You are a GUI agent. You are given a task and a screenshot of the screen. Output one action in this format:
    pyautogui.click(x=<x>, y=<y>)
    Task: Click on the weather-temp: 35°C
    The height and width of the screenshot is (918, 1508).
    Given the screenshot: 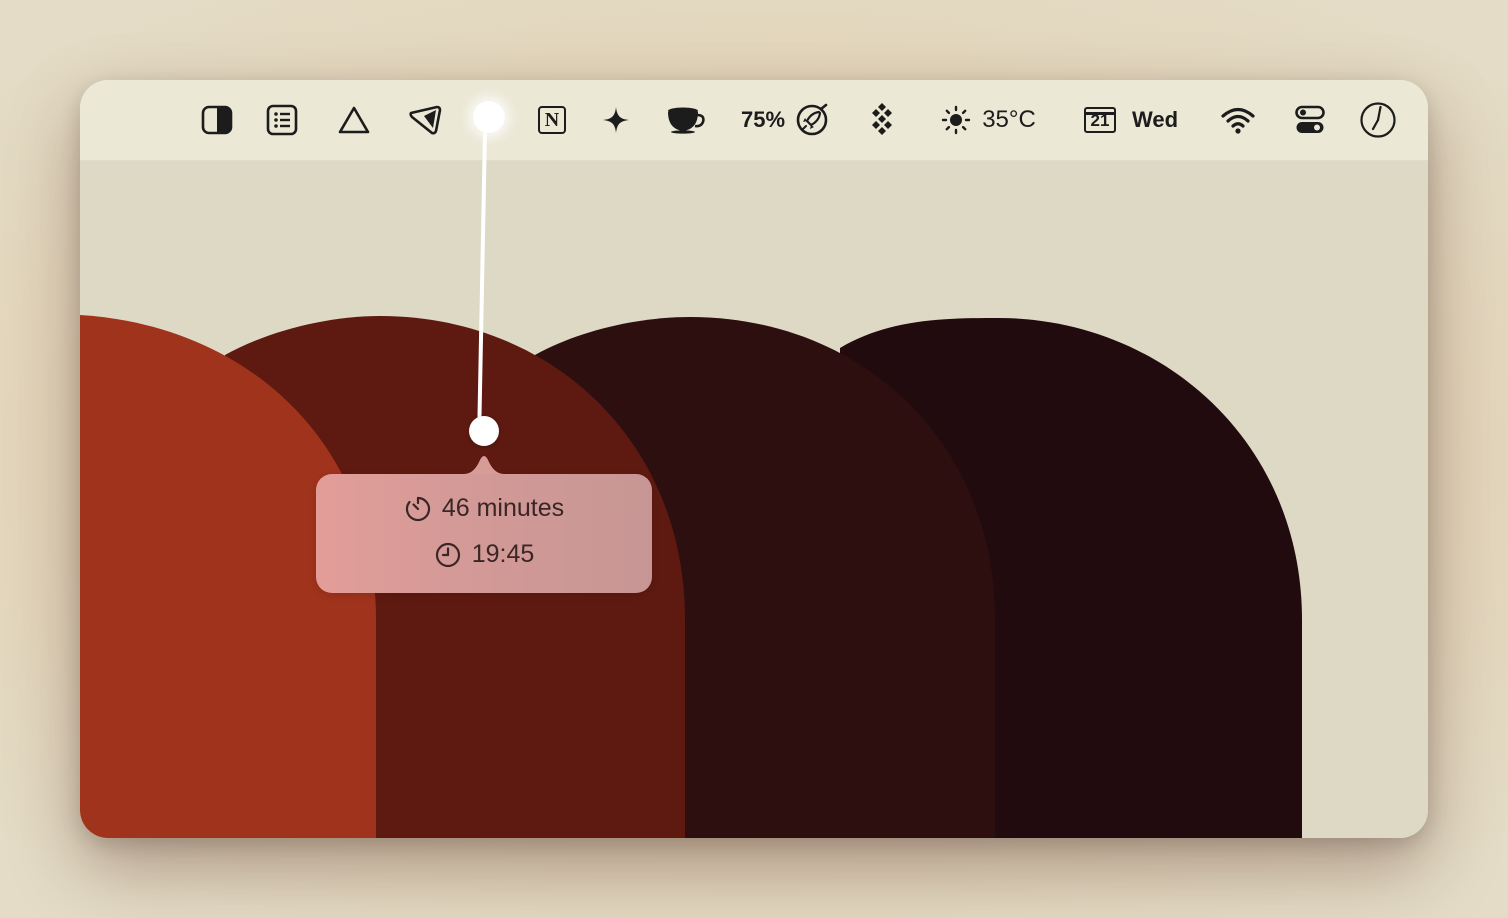 What is the action you would take?
    pyautogui.click(x=1009, y=120)
    